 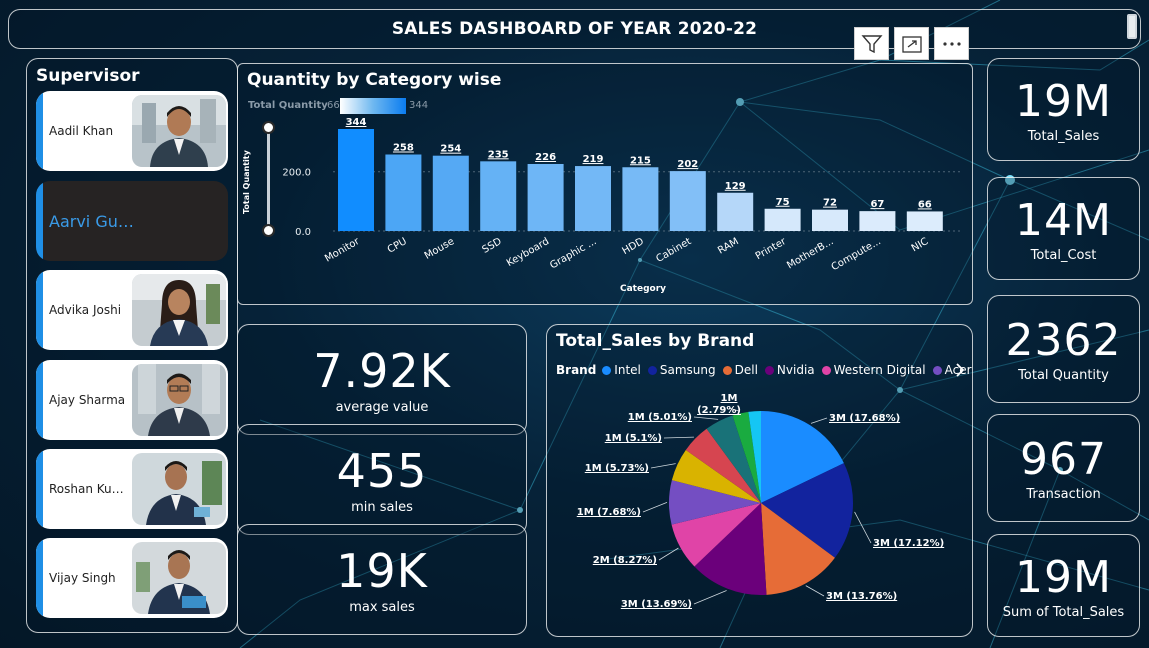 I want to click on kpi-value: 14M, so click(x=1063, y=220).